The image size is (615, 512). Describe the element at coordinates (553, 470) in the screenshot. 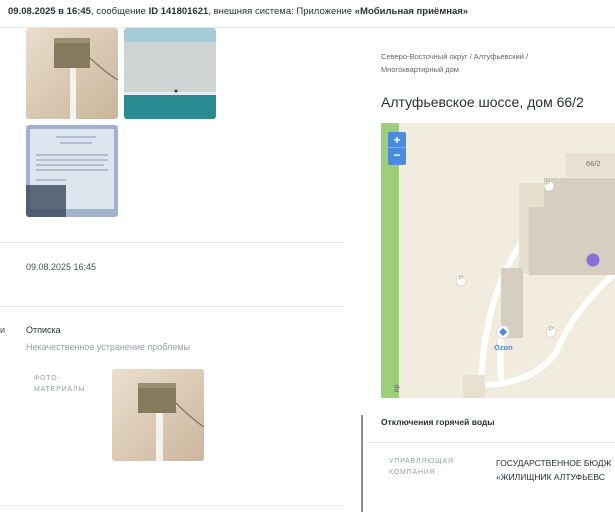

I see `management-company-name: ГОСУДАРСТВЕННОЕ БЮДЖ «ЖИЛИЩНИК АЛТУФЬЕВС` at that location.